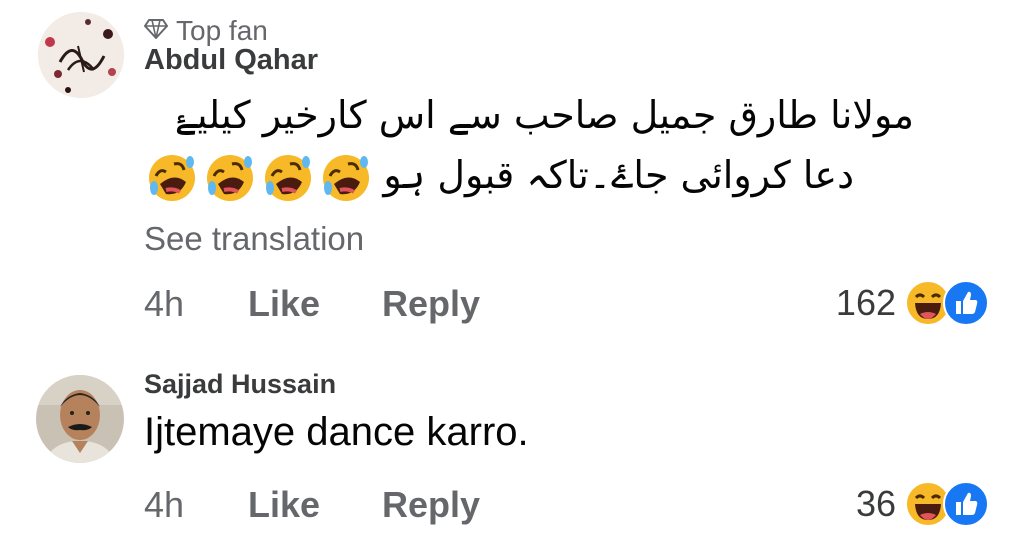 This screenshot has height=539, width=1024. Describe the element at coordinates (875, 503) in the screenshot. I see `reaction-count: 36` at that location.